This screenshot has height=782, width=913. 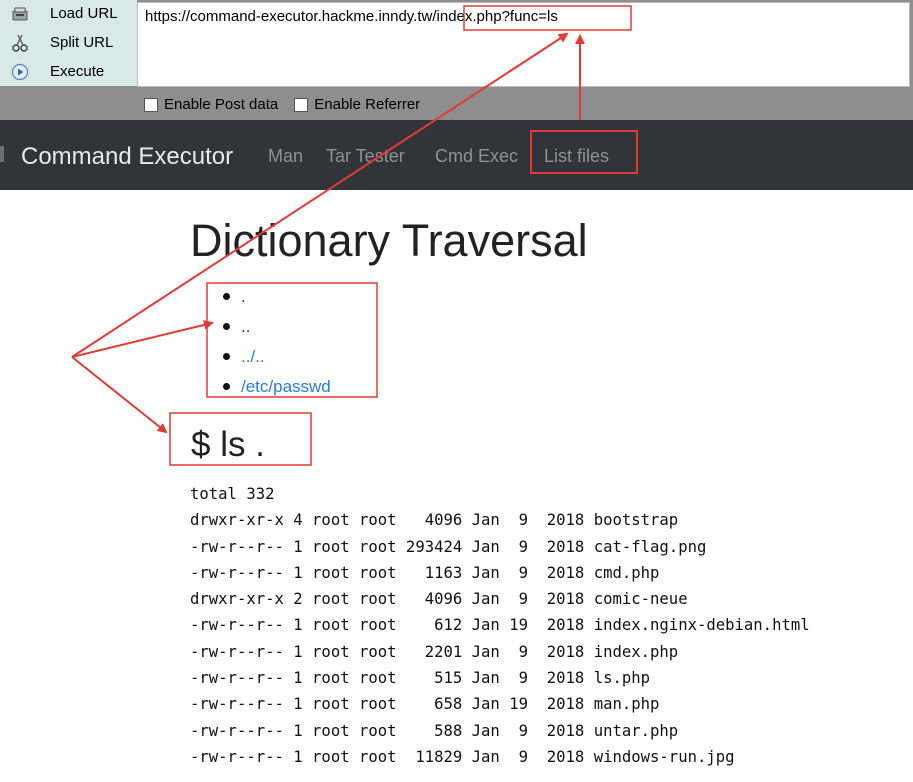 What do you see at coordinates (84, 13) in the screenshot?
I see `load-url-label: Load URL` at bounding box center [84, 13].